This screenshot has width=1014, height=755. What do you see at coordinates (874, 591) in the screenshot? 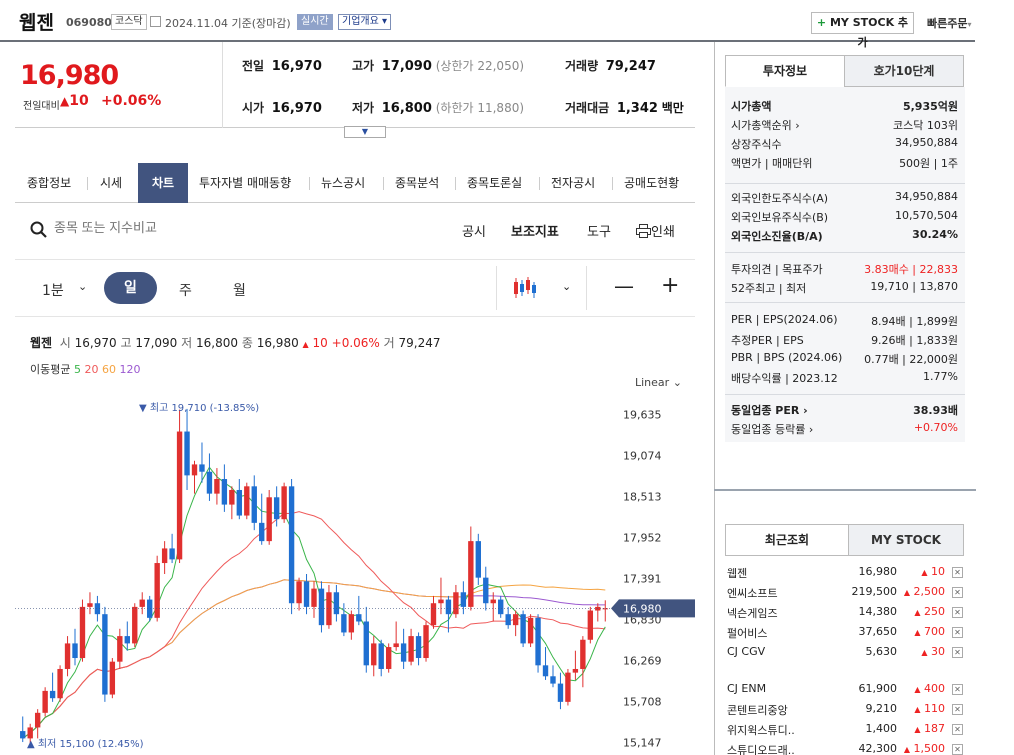
I see `recent-item-price: 219,500` at bounding box center [874, 591].